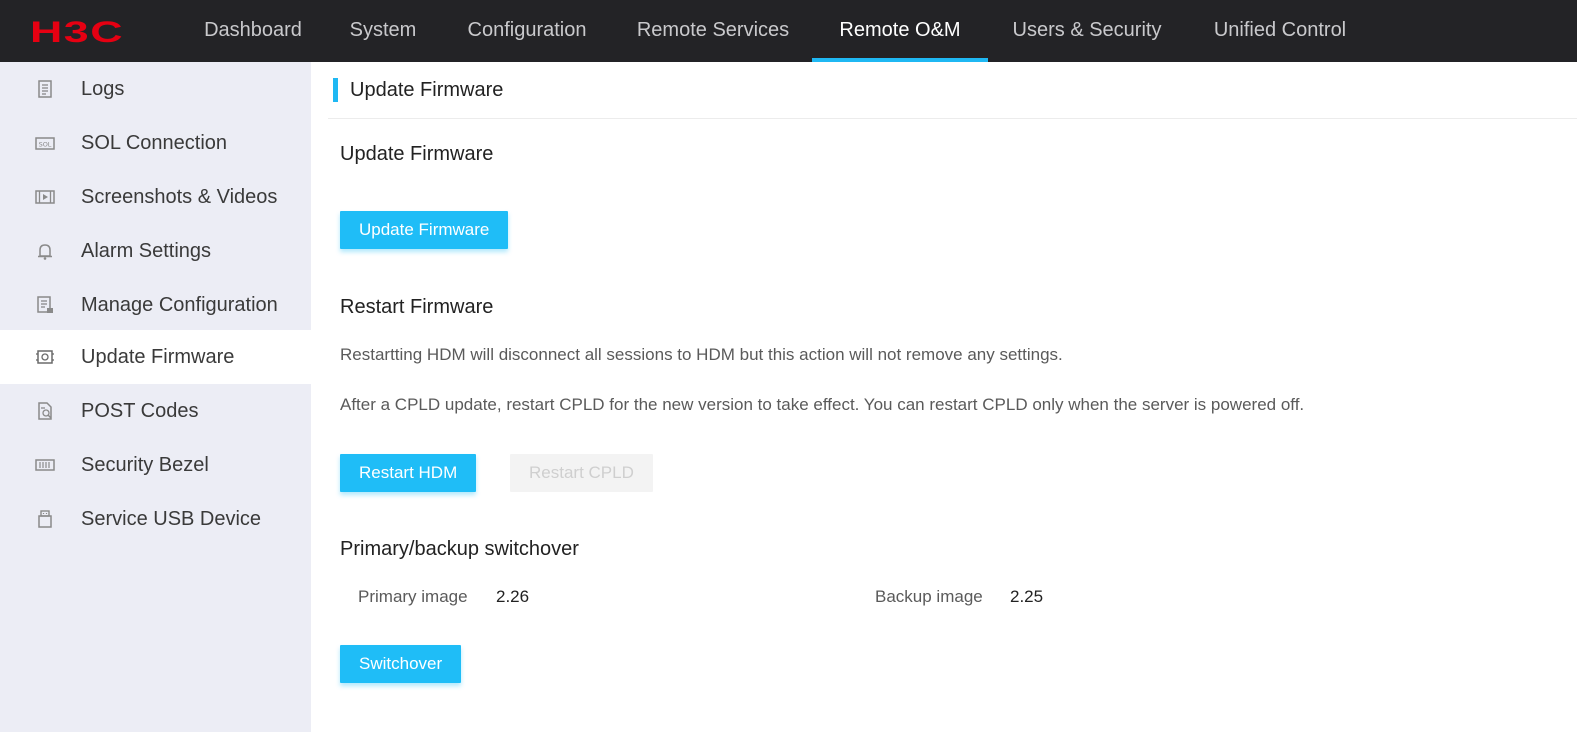 The width and height of the screenshot is (1577, 732). I want to click on sidebar-item-service-usb-device: Service USB Device, so click(155, 519).